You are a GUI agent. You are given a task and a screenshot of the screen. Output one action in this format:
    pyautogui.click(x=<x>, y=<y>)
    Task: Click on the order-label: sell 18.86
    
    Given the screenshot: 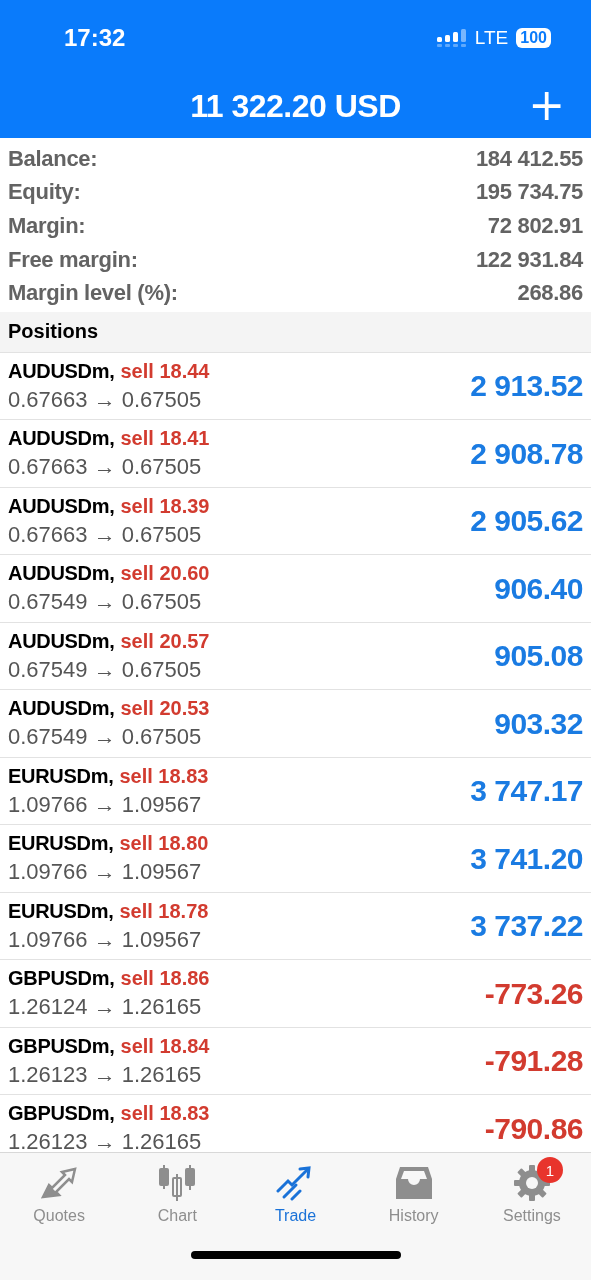 What is the action you would take?
    pyautogui.click(x=165, y=979)
    